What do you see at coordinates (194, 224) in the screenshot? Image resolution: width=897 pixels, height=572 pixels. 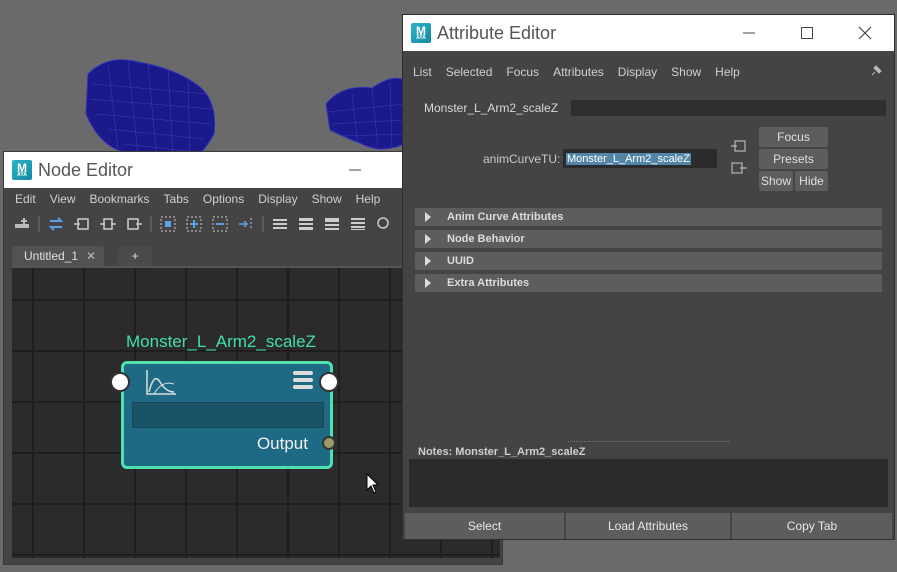 I see `add-selected-icon` at bounding box center [194, 224].